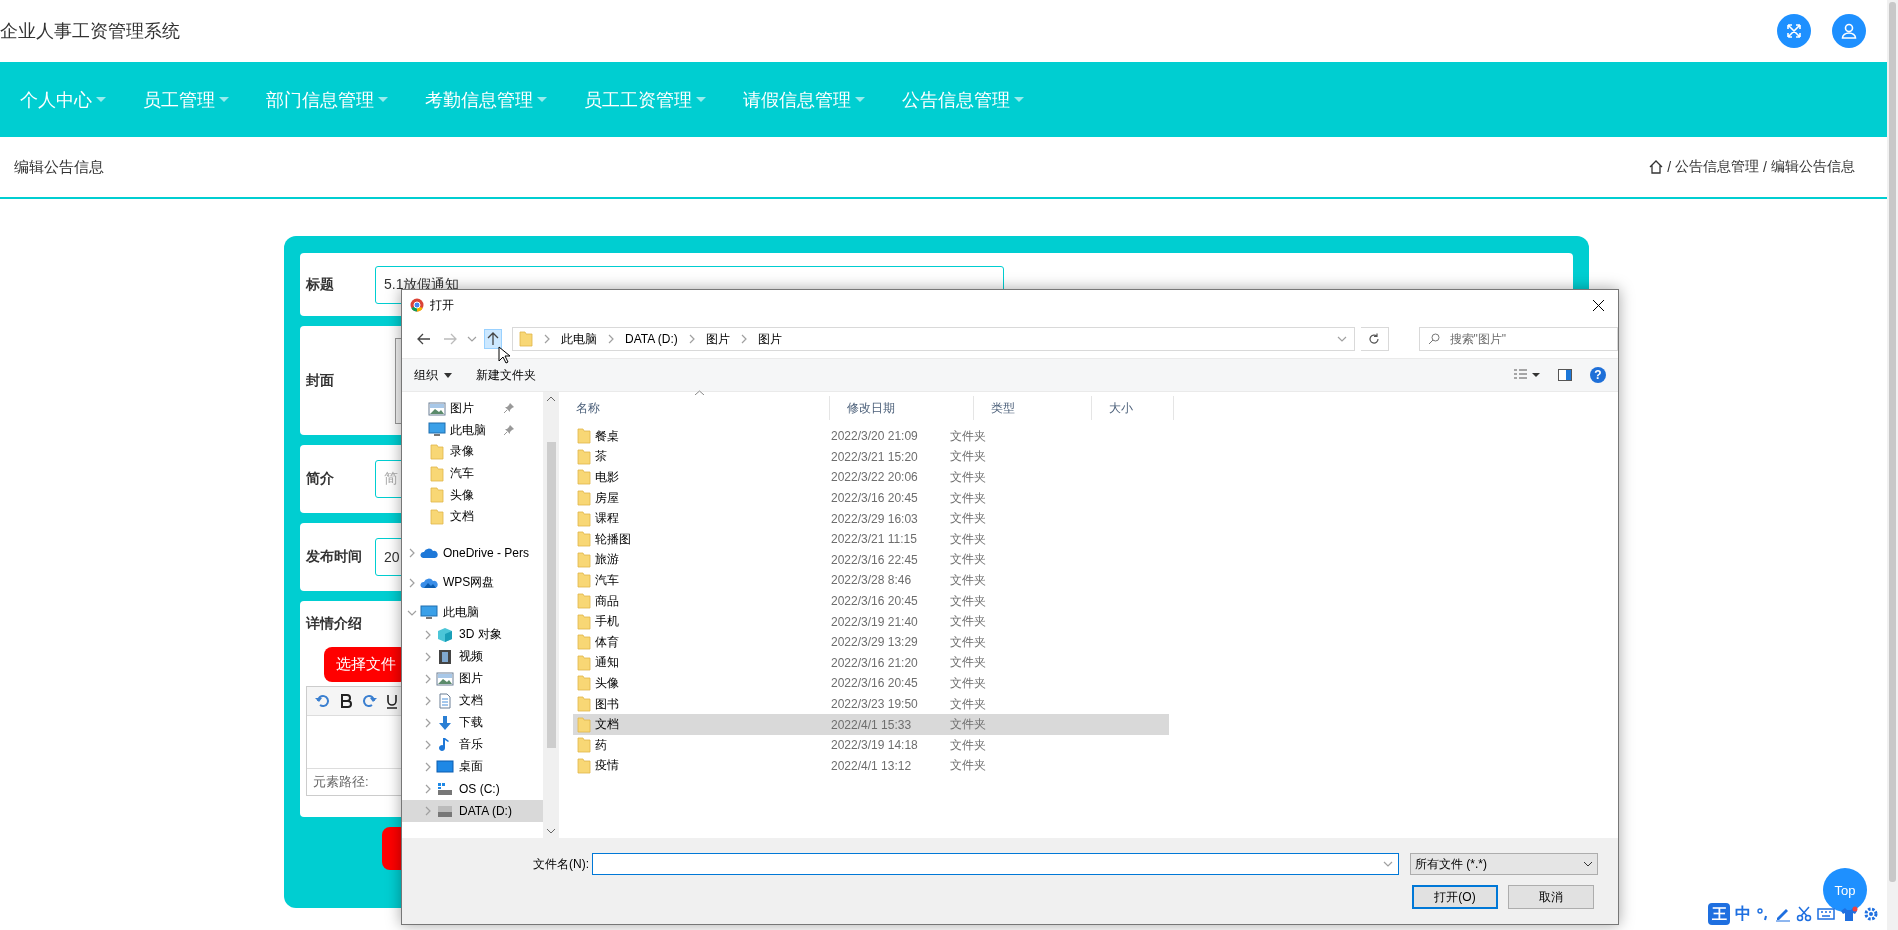 The image size is (1898, 930). I want to click on ime-logo: 王, so click(1719, 914).